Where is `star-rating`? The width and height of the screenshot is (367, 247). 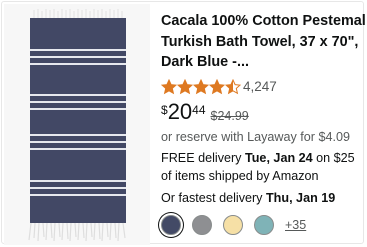 star-rating is located at coordinates (201, 86).